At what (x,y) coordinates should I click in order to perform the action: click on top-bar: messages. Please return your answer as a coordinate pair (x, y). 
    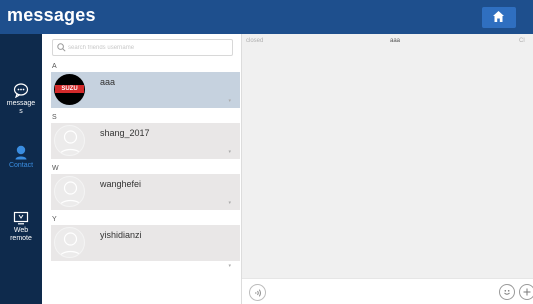
    Looking at the image, I should click on (266, 17).